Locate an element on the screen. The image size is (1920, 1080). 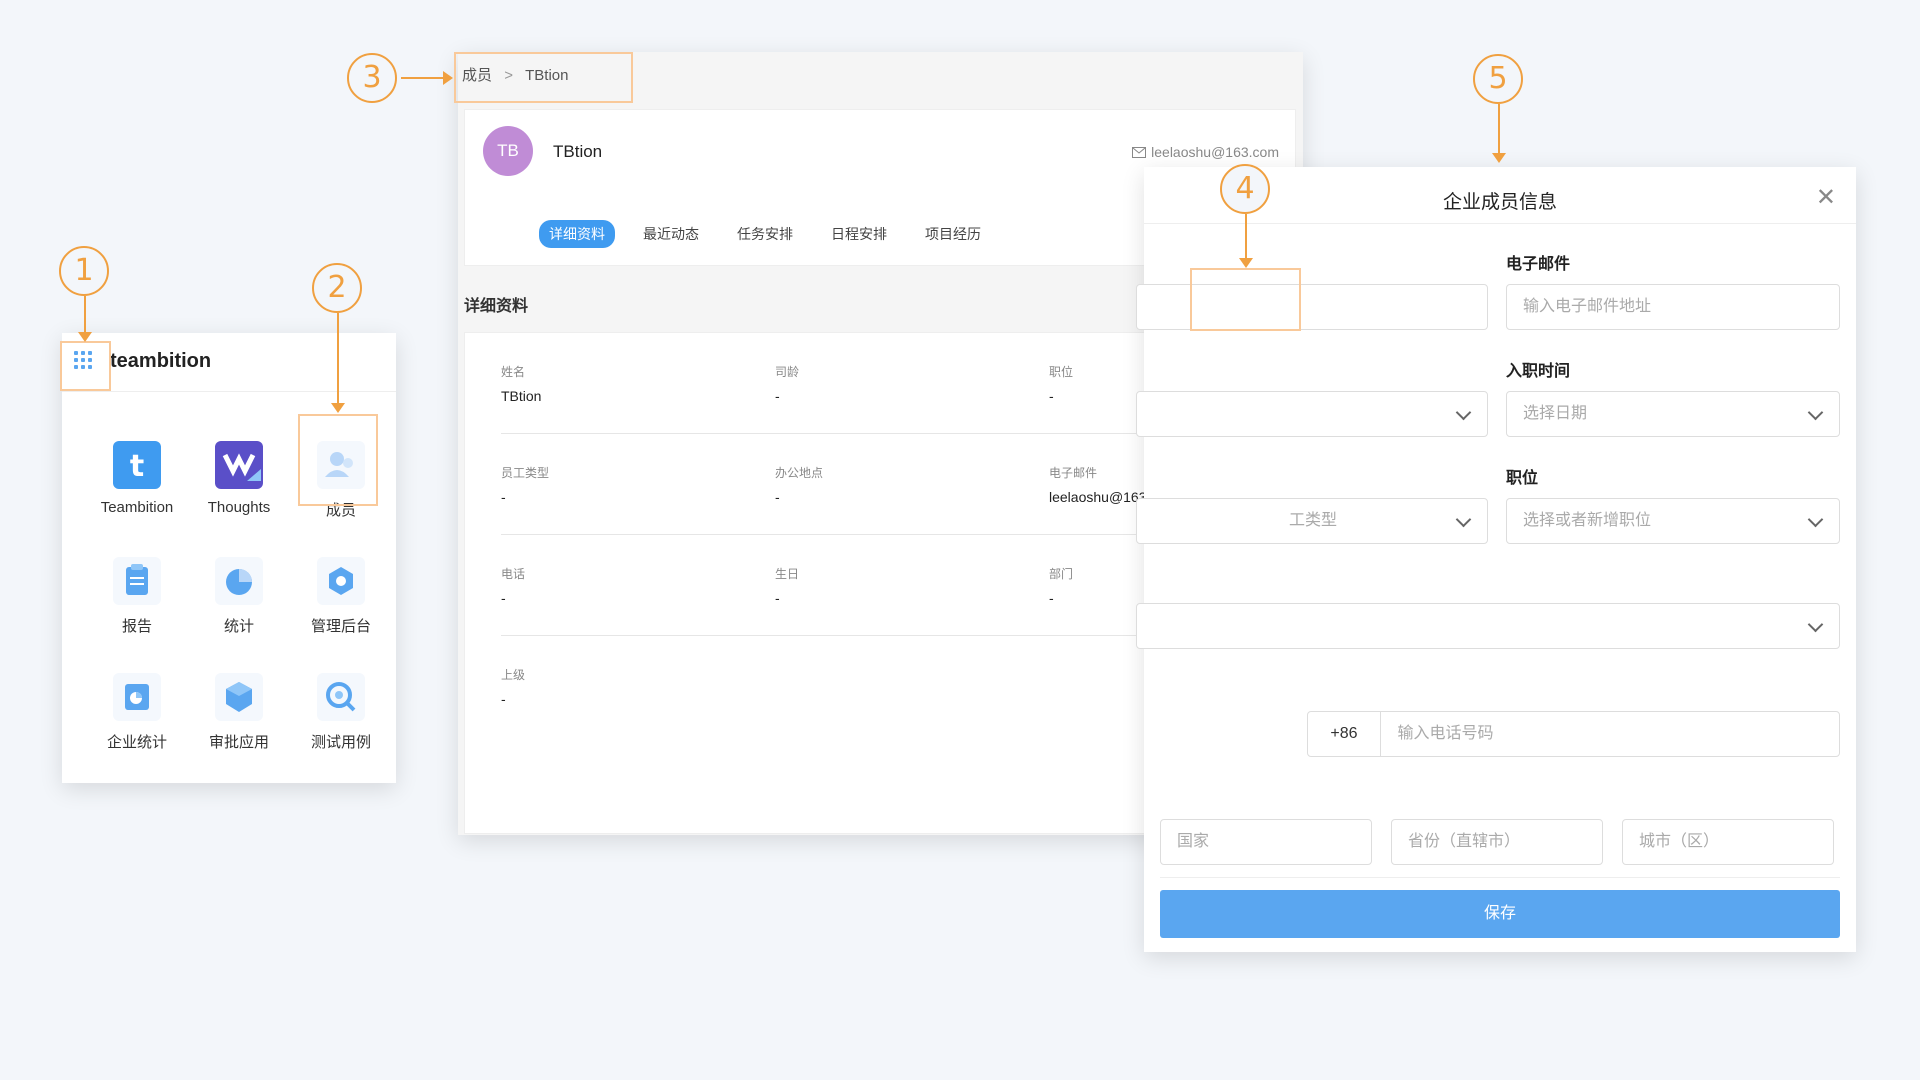
name-input is located at coordinates (1312, 307).